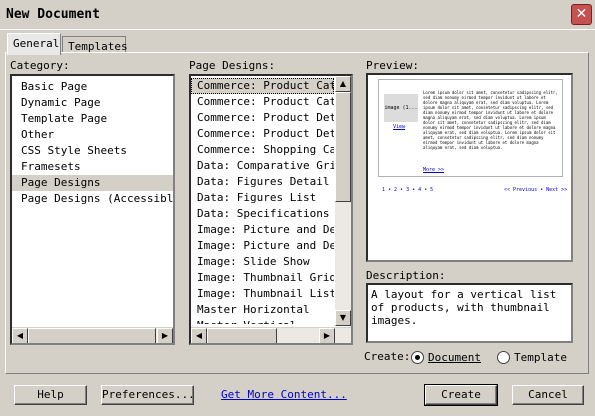 The height and width of the screenshot is (416, 595). What do you see at coordinates (406, 275) in the screenshot?
I see `description-label: Description:` at bounding box center [406, 275].